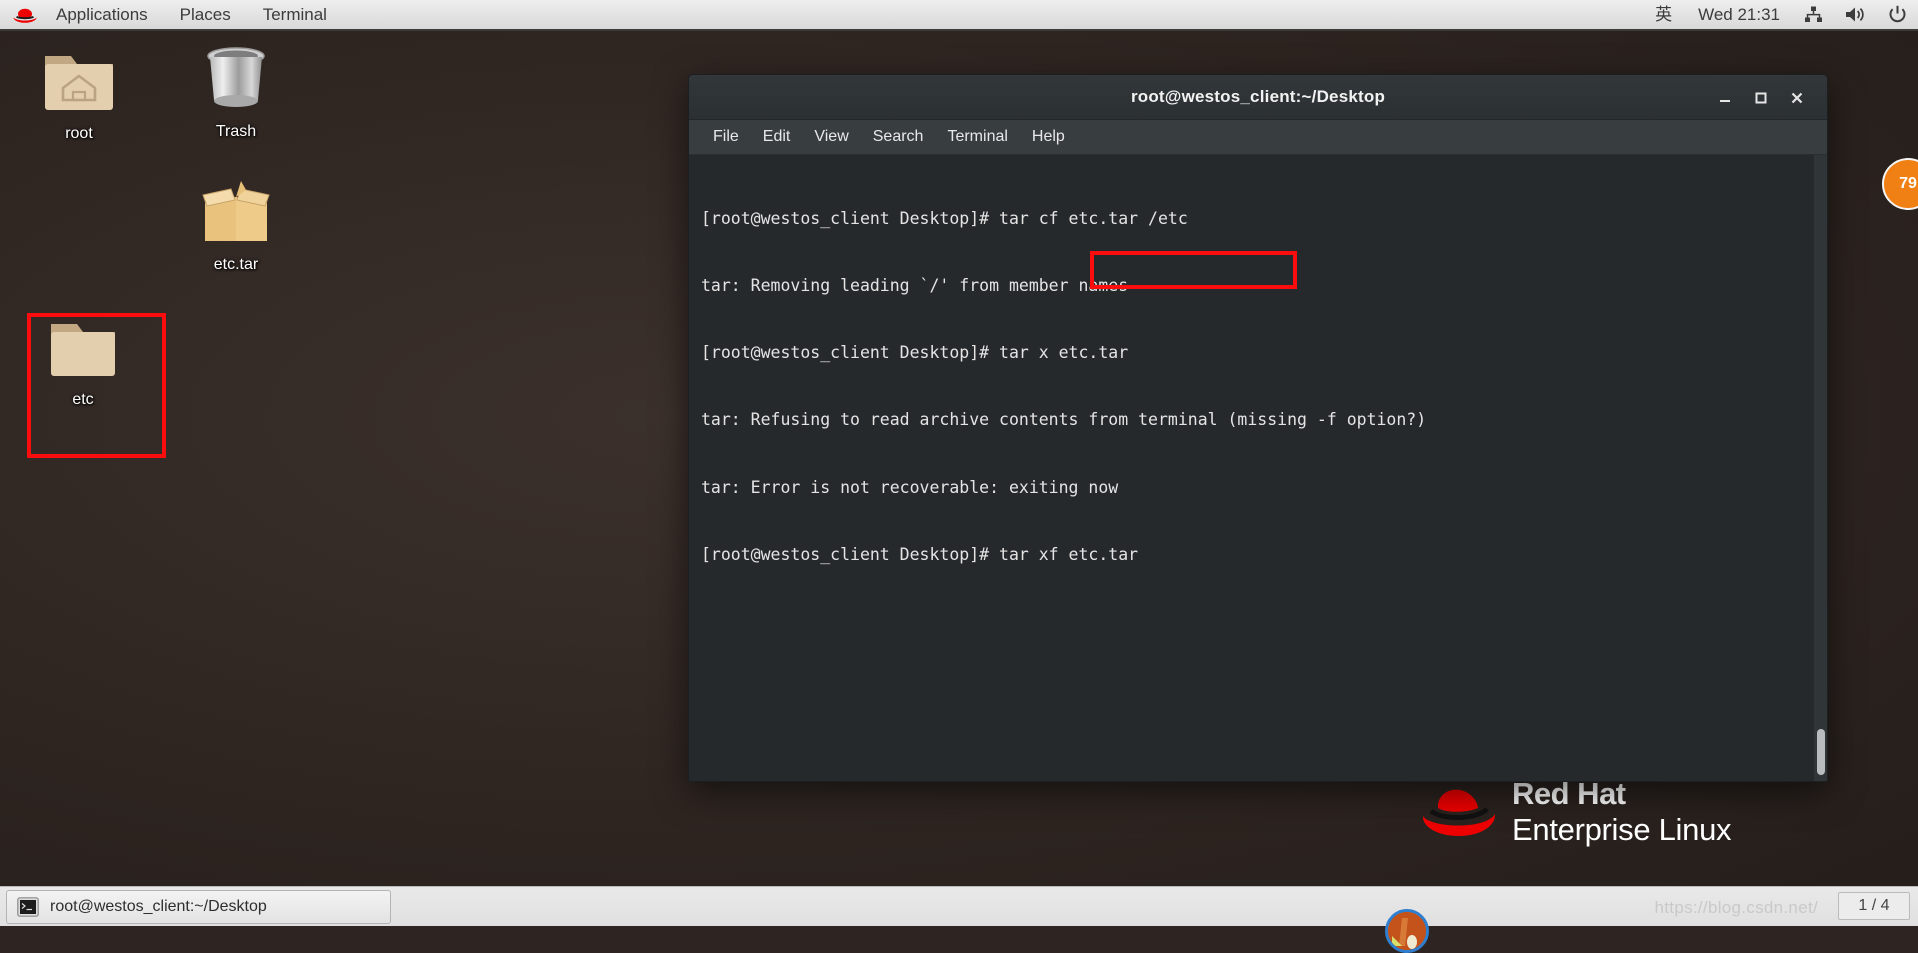 Image resolution: width=1918 pixels, height=953 pixels. Describe the element at coordinates (726, 137) in the screenshot. I see `menu-file: File` at that location.